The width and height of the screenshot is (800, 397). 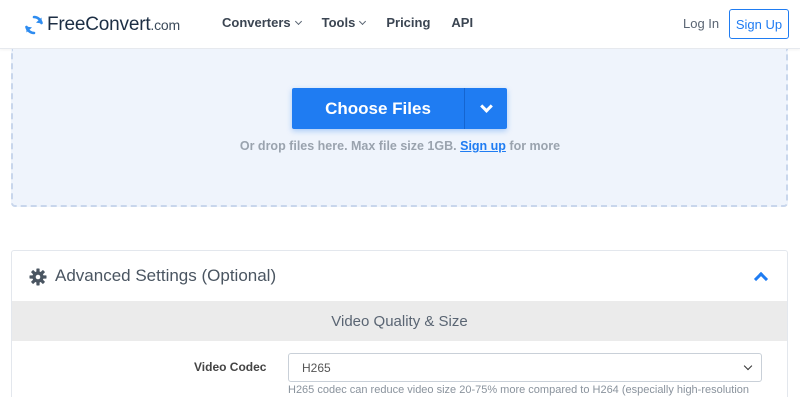 I want to click on nav-api-label: API, so click(x=462, y=22).